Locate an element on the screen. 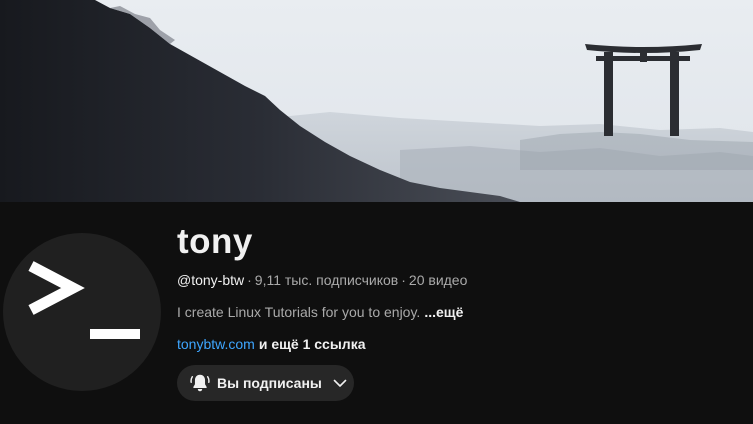 This screenshot has width=753, height=424. terminal-prompt-icon is located at coordinates (84, 300).